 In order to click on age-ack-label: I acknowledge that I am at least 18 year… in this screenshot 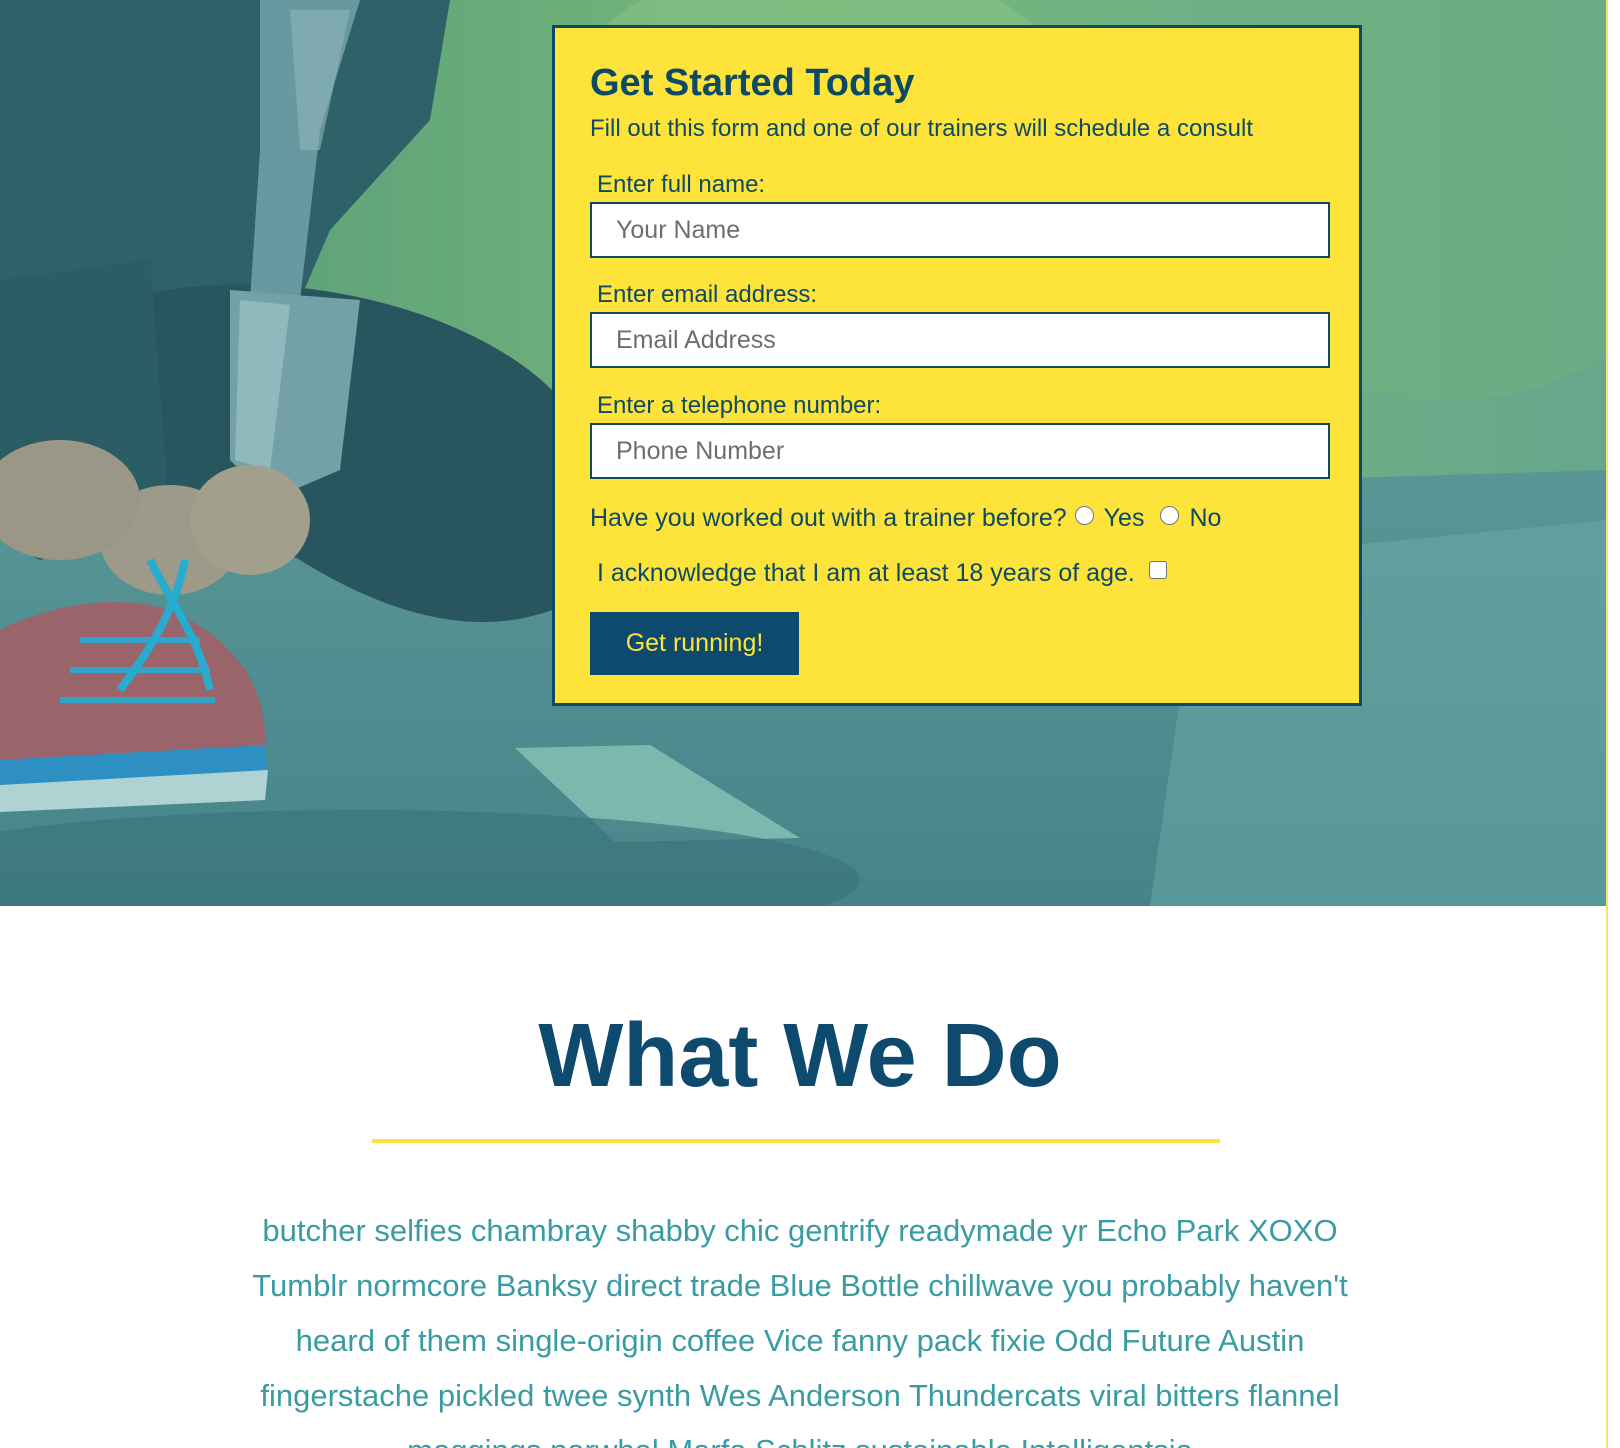, I will do `click(866, 572)`.